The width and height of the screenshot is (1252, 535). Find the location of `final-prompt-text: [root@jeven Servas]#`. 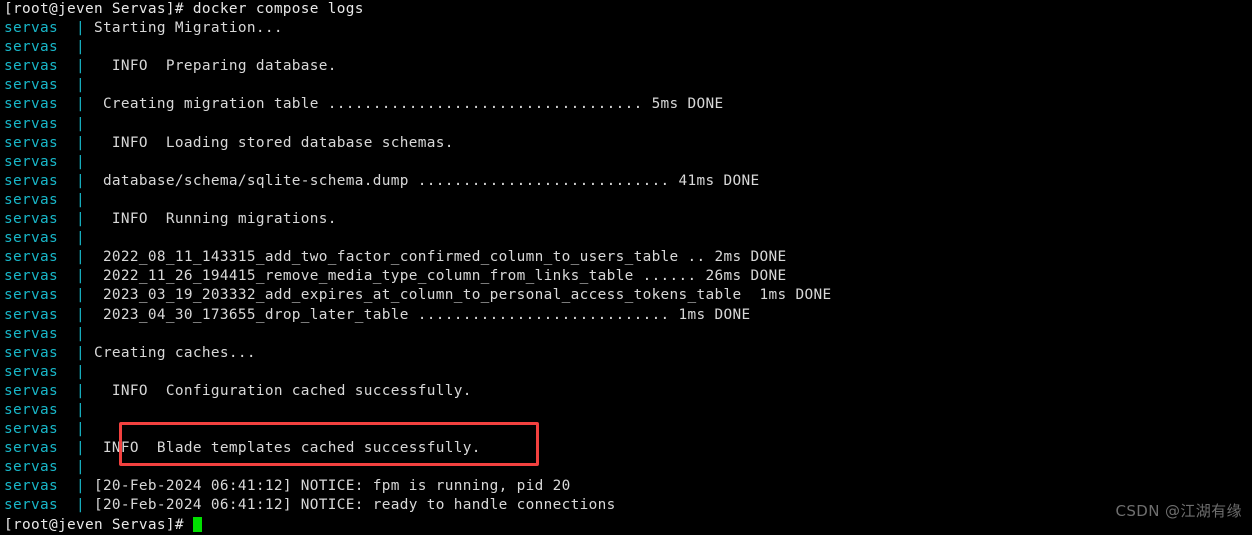

final-prompt-text: [root@jeven Servas]# is located at coordinates (98, 524).